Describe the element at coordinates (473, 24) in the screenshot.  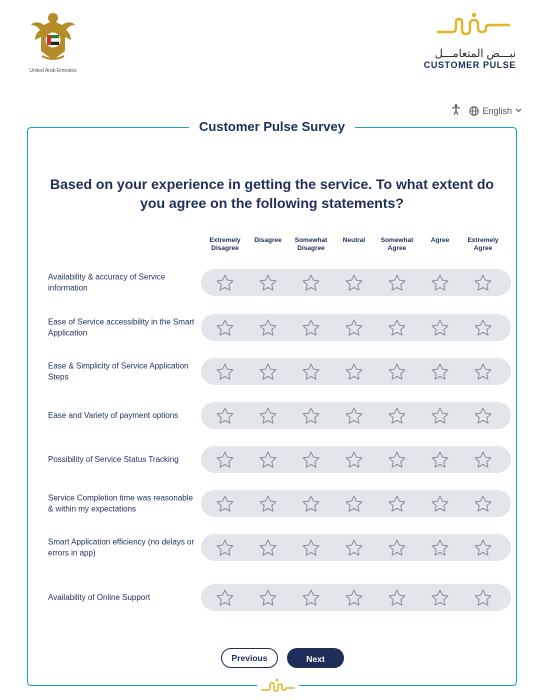
I see `pulse-wave-icon` at that location.